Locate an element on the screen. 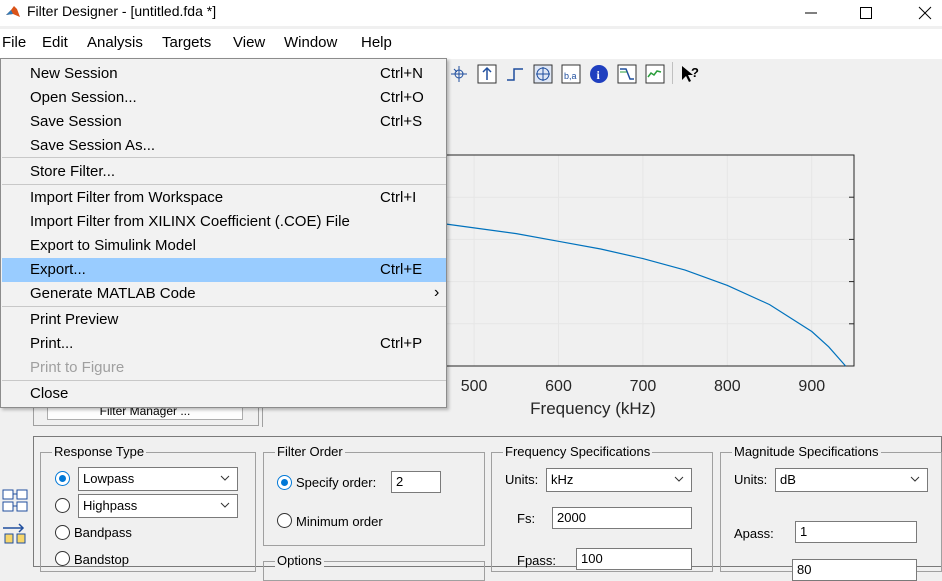  maximize-button is located at coordinates (866, 13).